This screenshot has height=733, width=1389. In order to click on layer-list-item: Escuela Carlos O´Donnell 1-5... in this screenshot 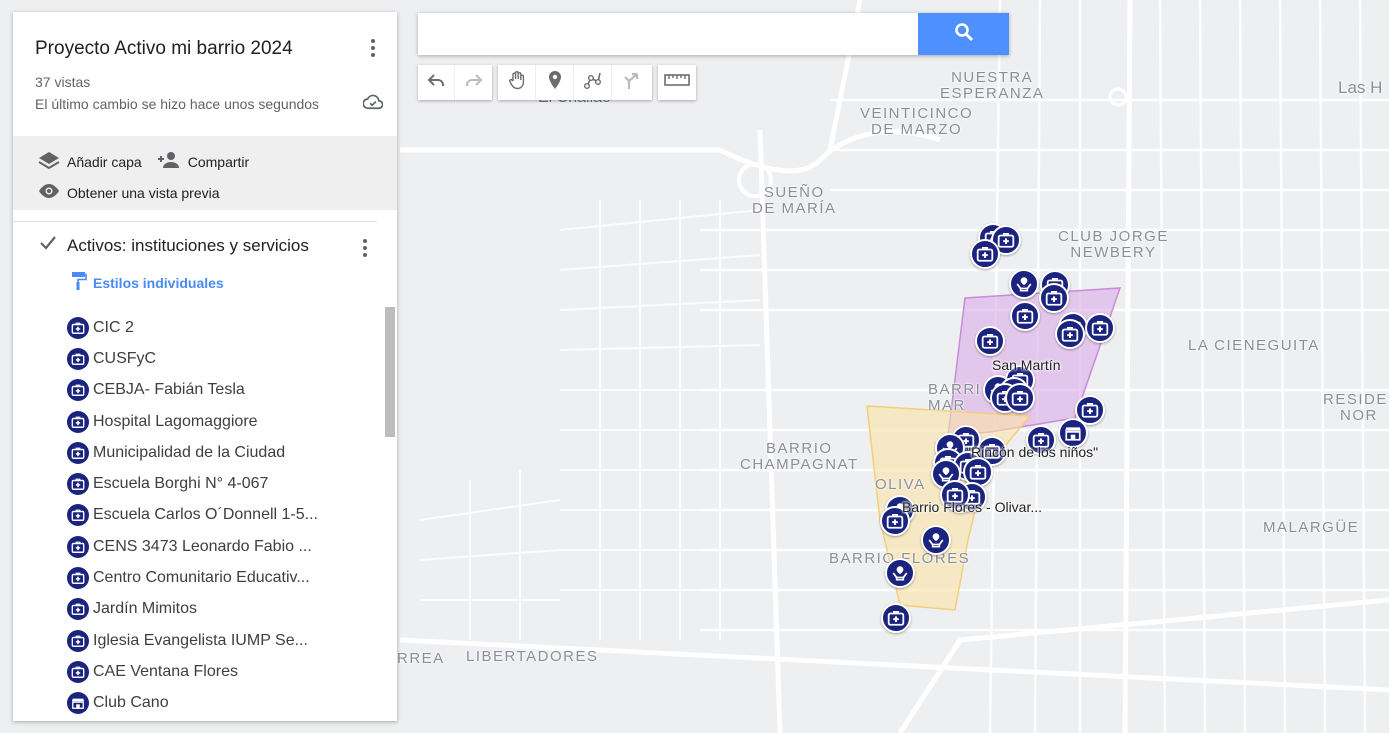, I will do `click(232, 515)`.